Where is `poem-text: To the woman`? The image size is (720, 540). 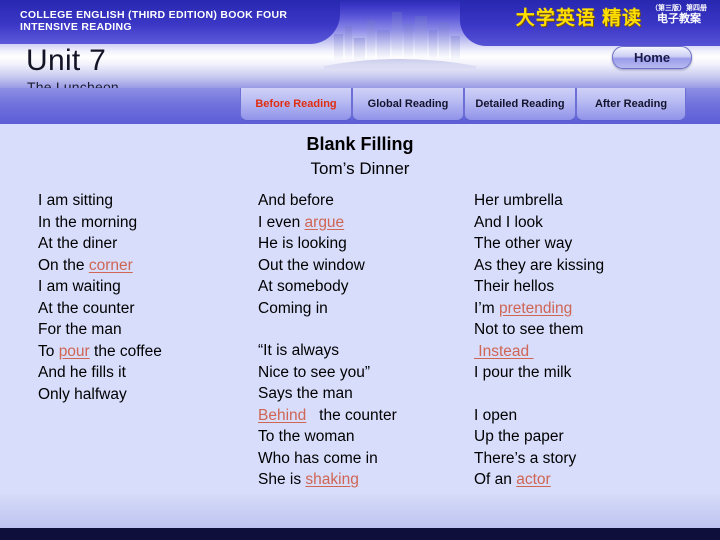
poem-text: To the woman is located at coordinates (306, 436).